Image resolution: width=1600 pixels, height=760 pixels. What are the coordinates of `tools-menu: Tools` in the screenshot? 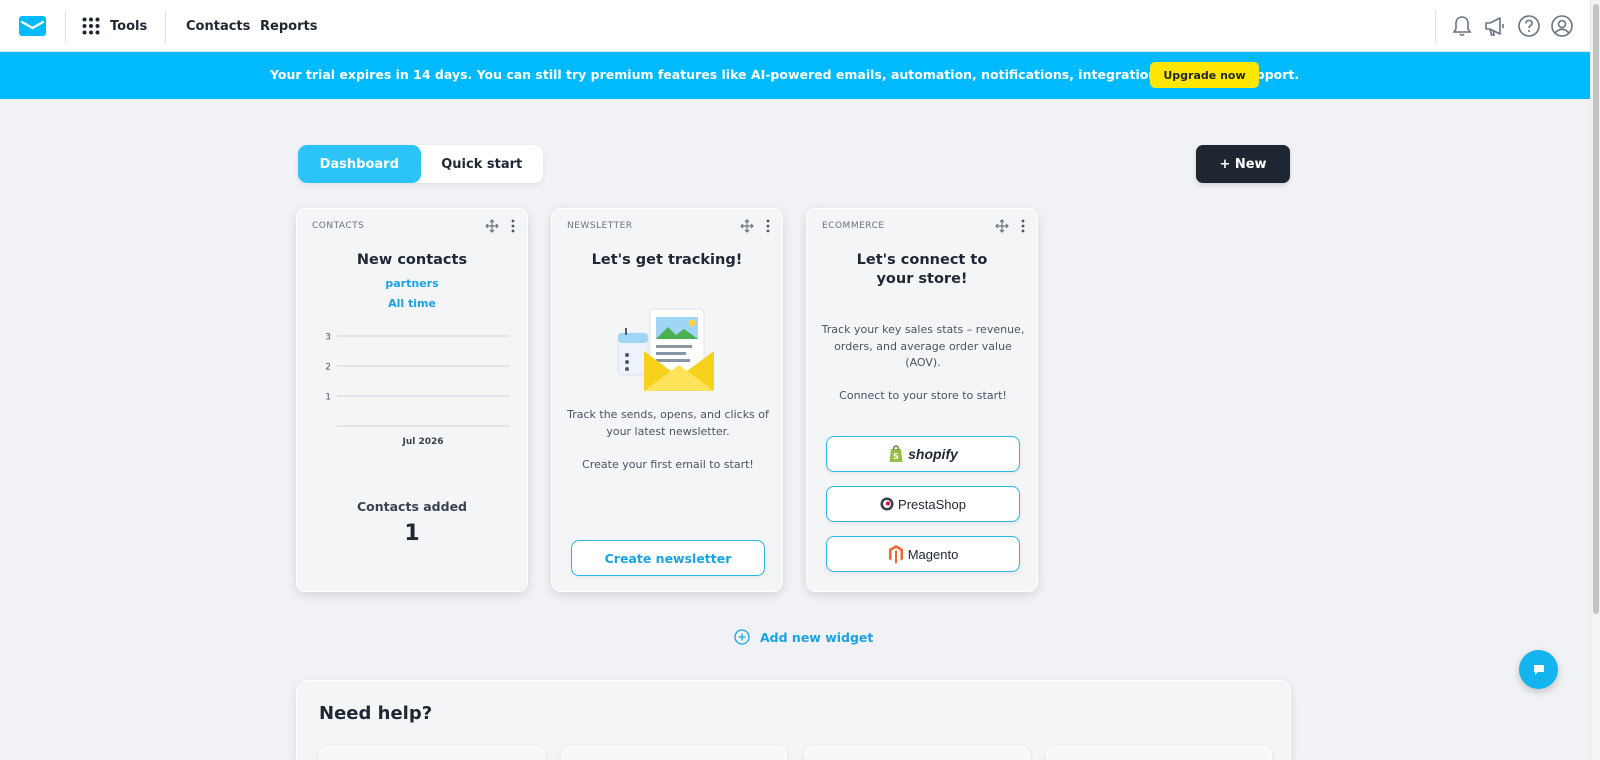 It's located at (114, 26).